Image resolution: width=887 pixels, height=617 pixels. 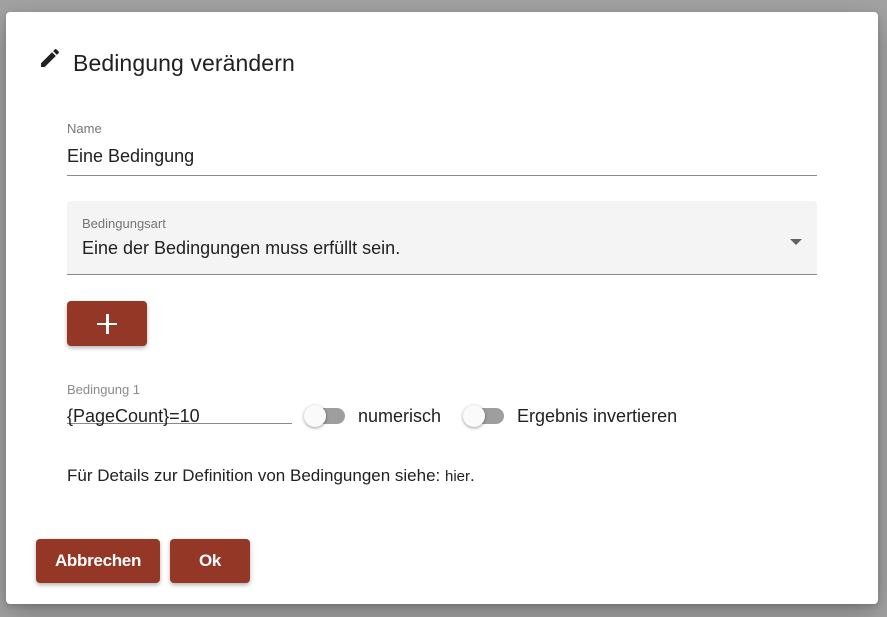 I want to click on pencil-icon, so click(x=50, y=58).